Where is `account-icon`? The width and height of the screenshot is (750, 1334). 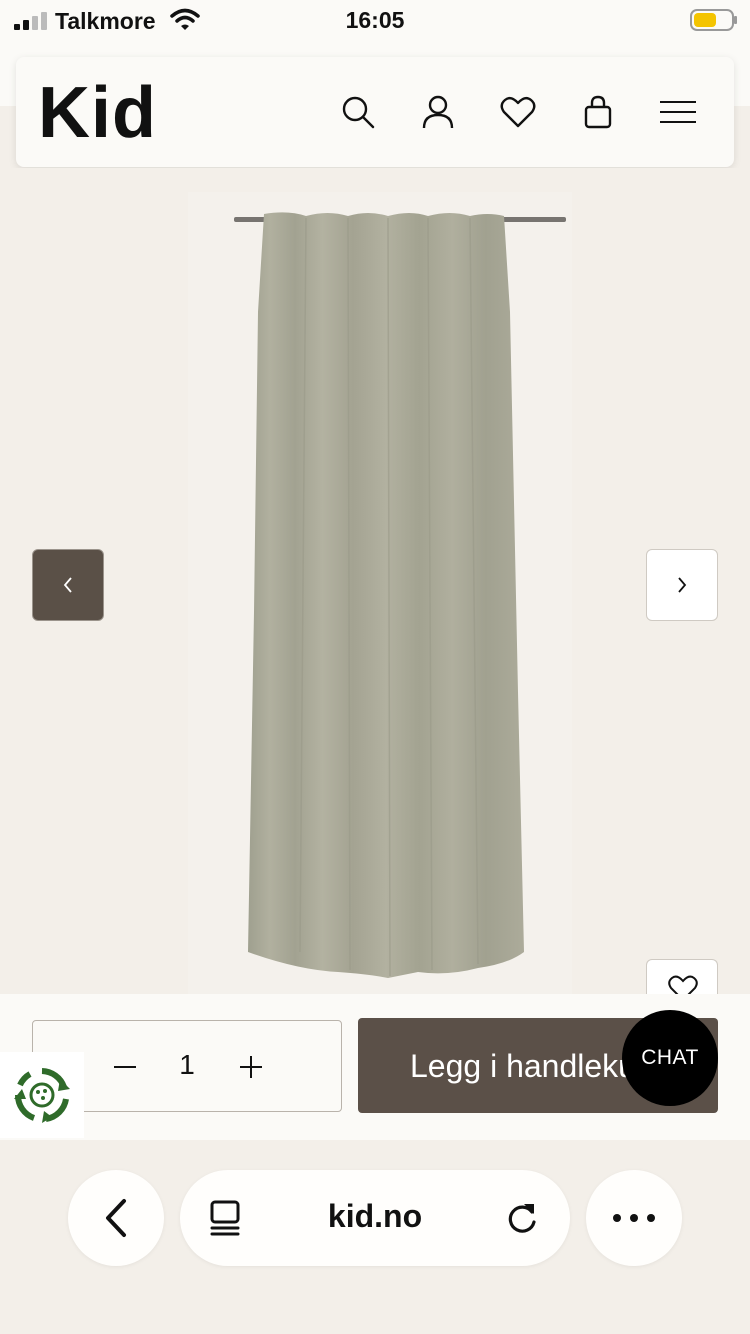 account-icon is located at coordinates (438, 112).